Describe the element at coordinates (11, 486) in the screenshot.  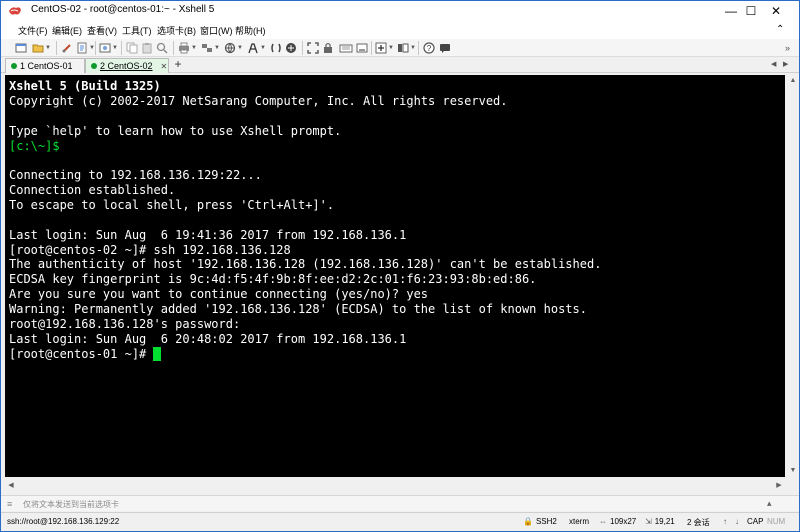
I see `scroll-left-icon: ◀` at that location.